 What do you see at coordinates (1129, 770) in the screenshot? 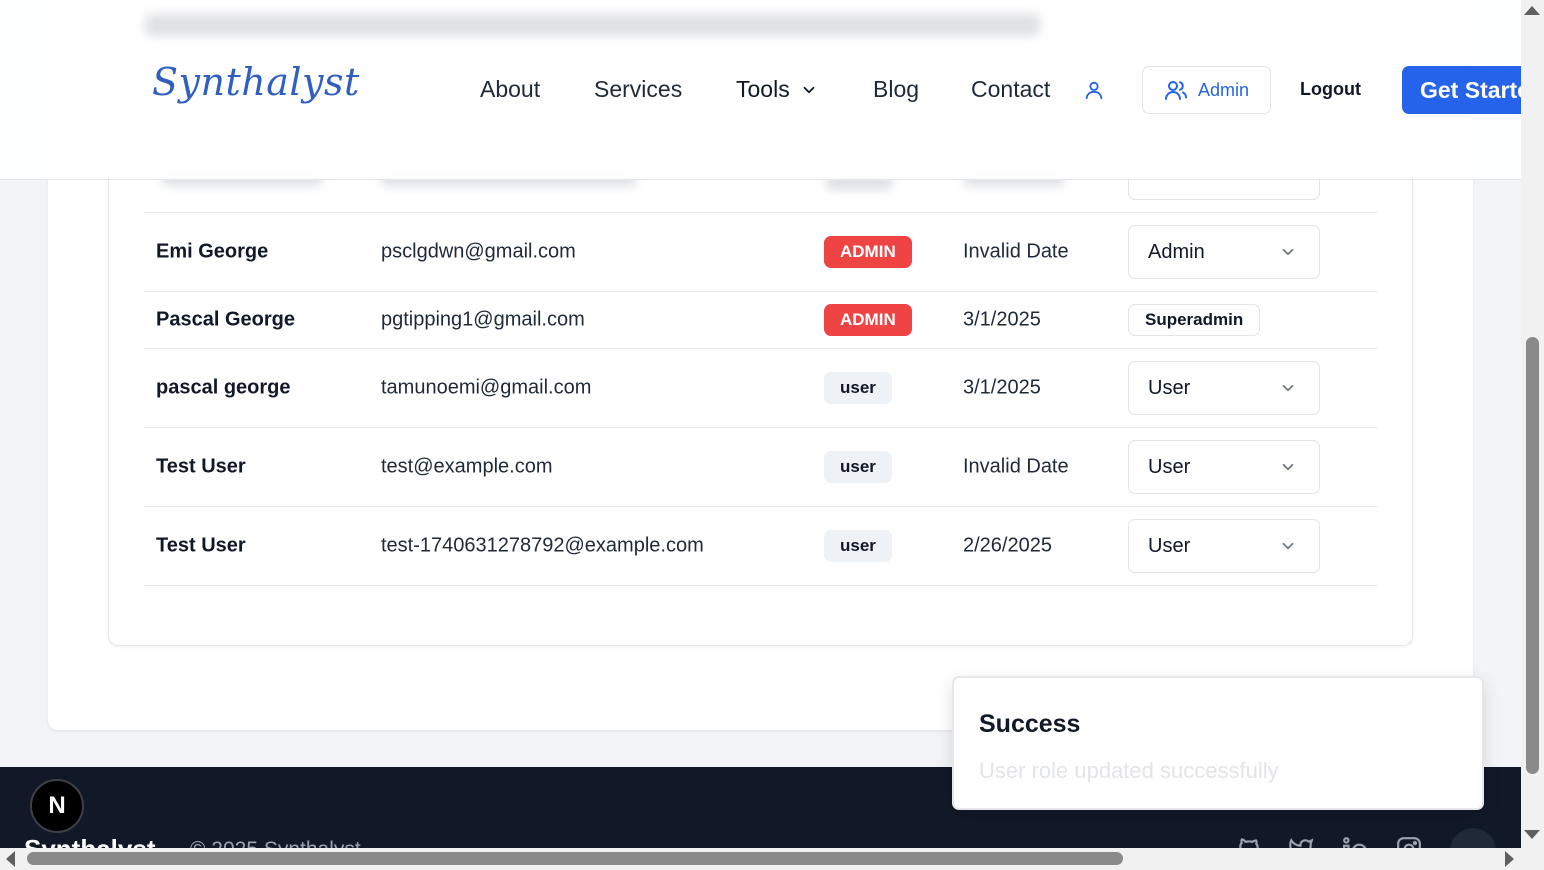
I see `toast-message: User role updated successfully` at bounding box center [1129, 770].